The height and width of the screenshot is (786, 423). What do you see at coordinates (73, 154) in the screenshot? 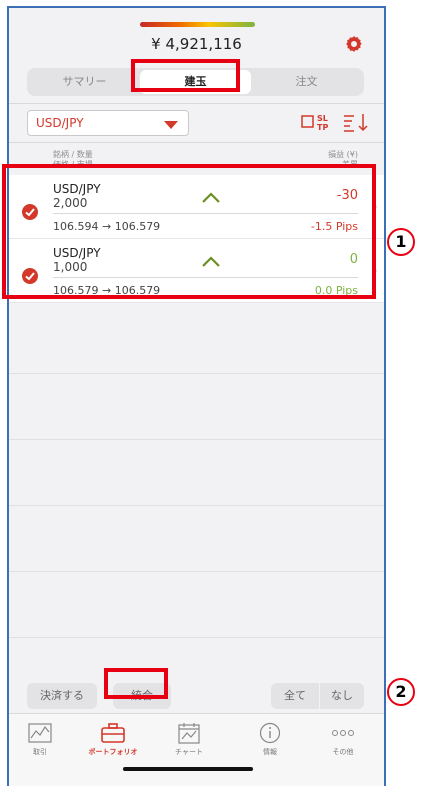
I see `column-header-symbol-qty: 銘柄 / 数量` at bounding box center [73, 154].